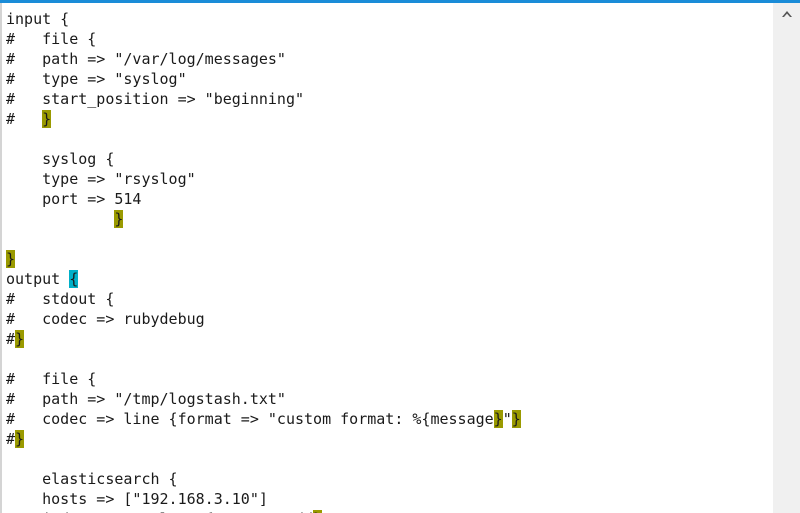 The width and height of the screenshot is (800, 513). Describe the element at coordinates (786, 14) in the screenshot. I see `scroll-up-arrow-icon` at that location.